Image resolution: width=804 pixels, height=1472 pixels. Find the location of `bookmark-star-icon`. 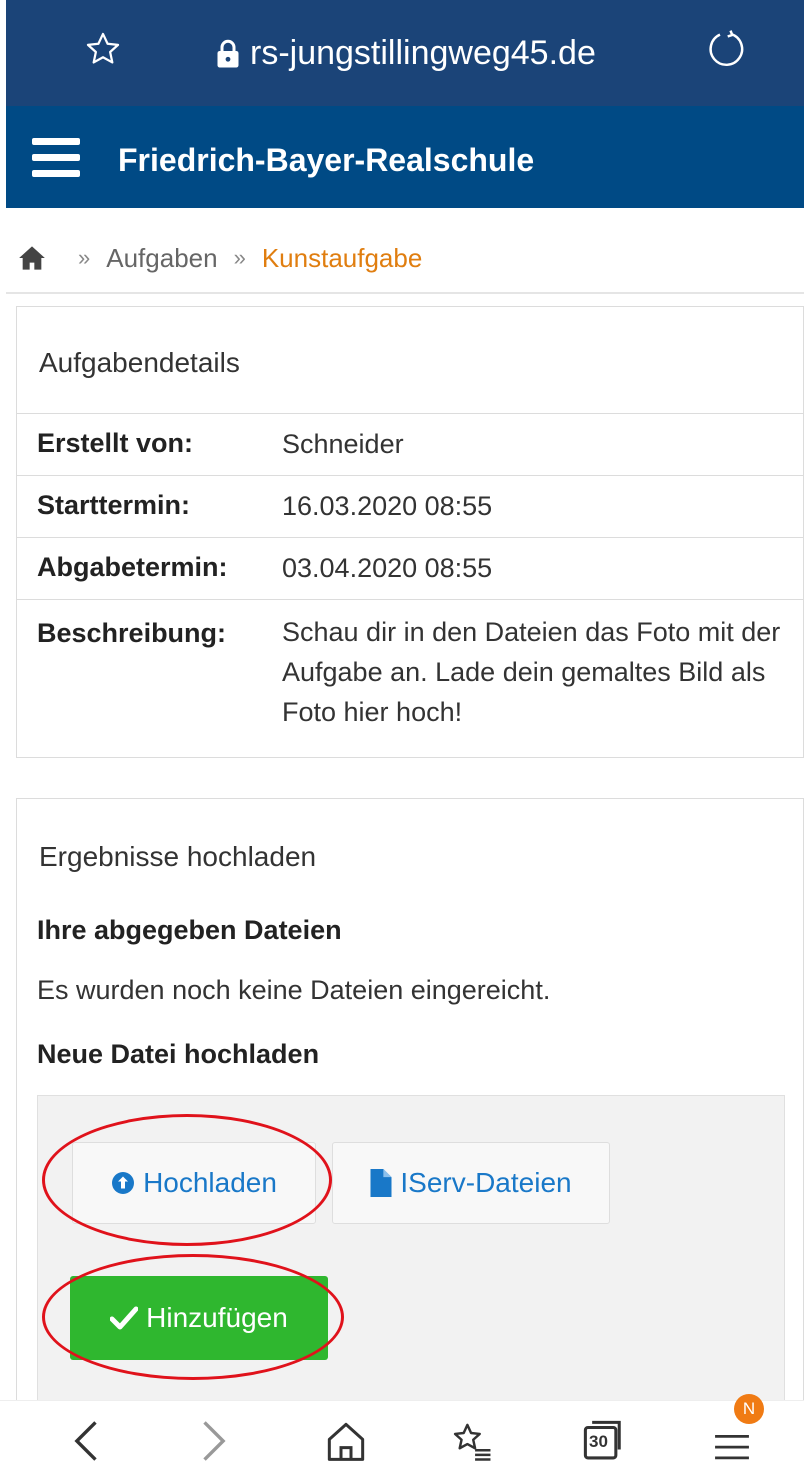

bookmark-star-icon is located at coordinates (103, 49).